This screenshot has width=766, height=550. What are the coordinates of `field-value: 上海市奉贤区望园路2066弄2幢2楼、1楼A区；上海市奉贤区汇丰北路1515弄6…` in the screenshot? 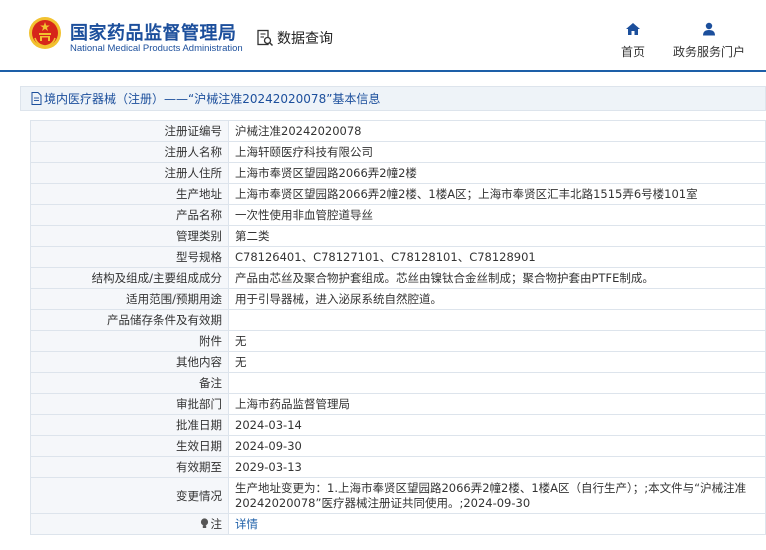 It's located at (497, 194).